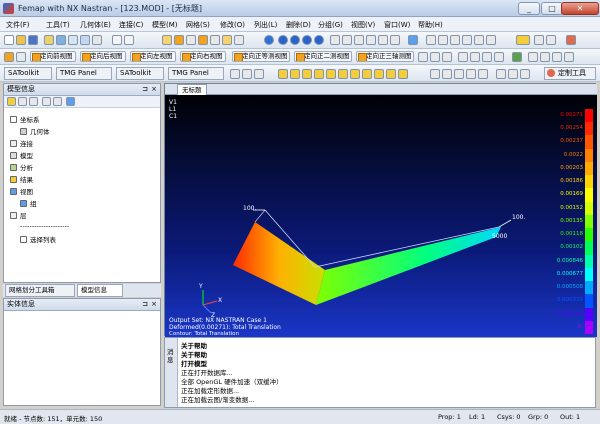  Describe the element at coordinates (371, 40) in the screenshot. I see `zoom-out-icon` at that location.